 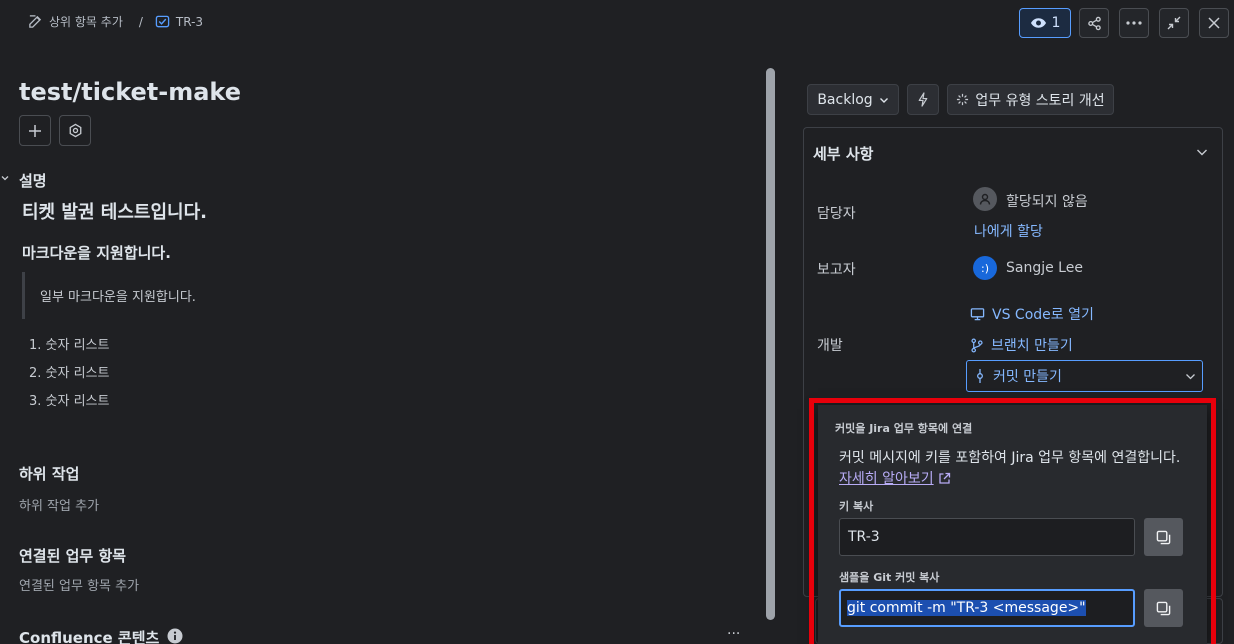 I want to click on copy-key-label: 키 복사, so click(x=856, y=506).